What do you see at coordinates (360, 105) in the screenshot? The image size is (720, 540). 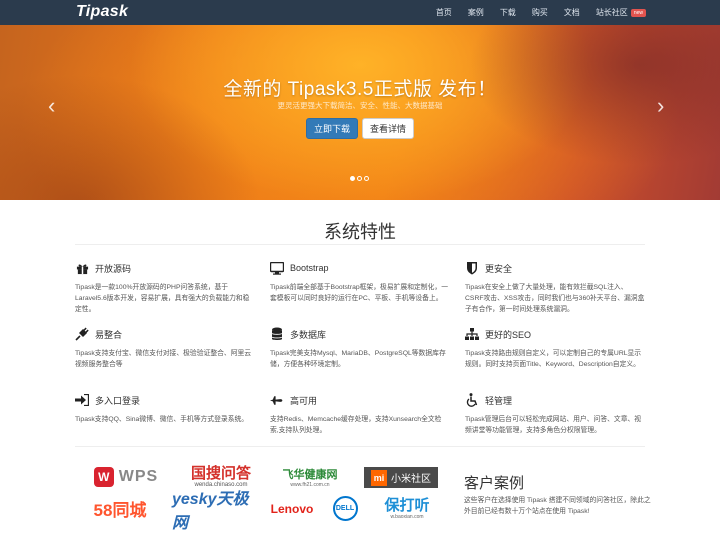 I see `hero-subtitle: 更灵活更强大下载简洁、安全、性能、大数据基础` at bounding box center [360, 105].